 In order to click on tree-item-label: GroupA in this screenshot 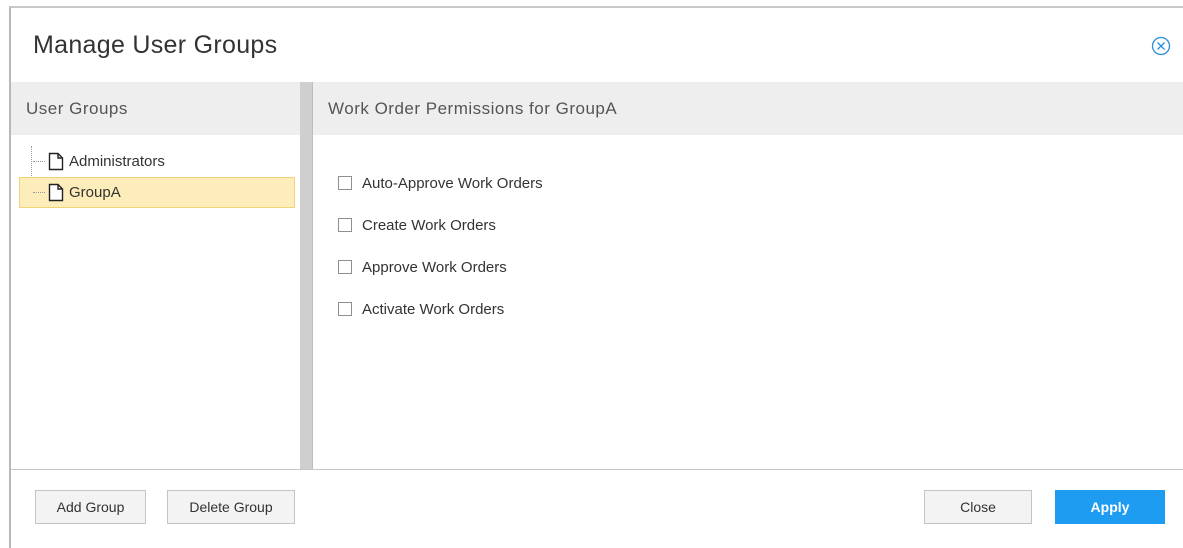, I will do `click(95, 192)`.